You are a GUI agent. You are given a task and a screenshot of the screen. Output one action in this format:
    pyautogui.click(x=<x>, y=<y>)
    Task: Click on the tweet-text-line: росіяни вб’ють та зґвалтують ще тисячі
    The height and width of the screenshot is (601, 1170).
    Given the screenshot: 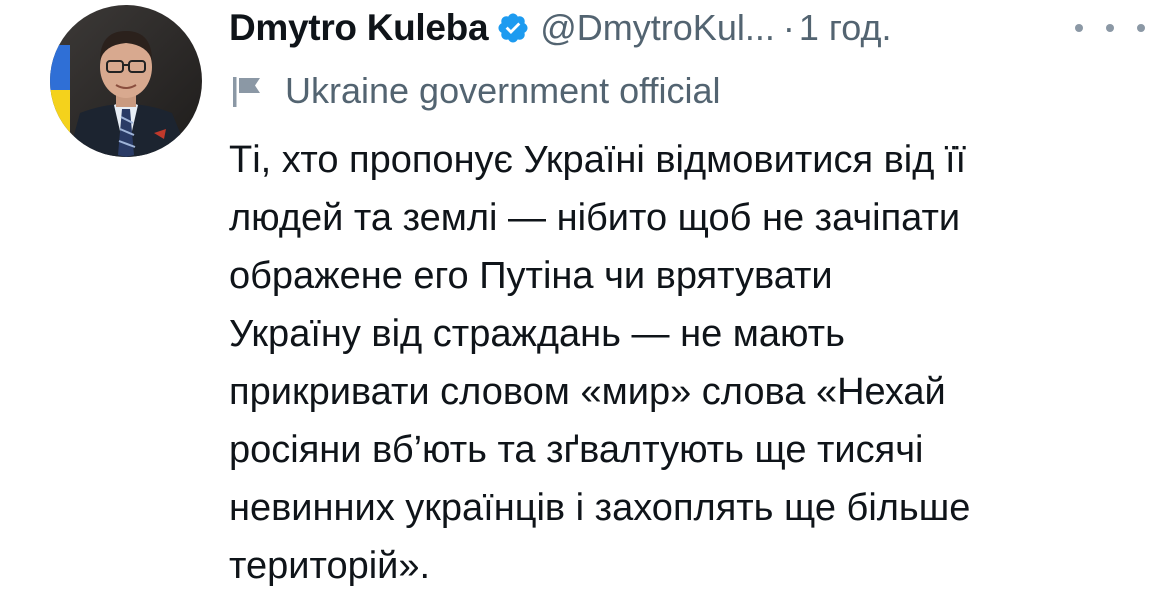 What is the action you would take?
    pyautogui.click(x=576, y=450)
    